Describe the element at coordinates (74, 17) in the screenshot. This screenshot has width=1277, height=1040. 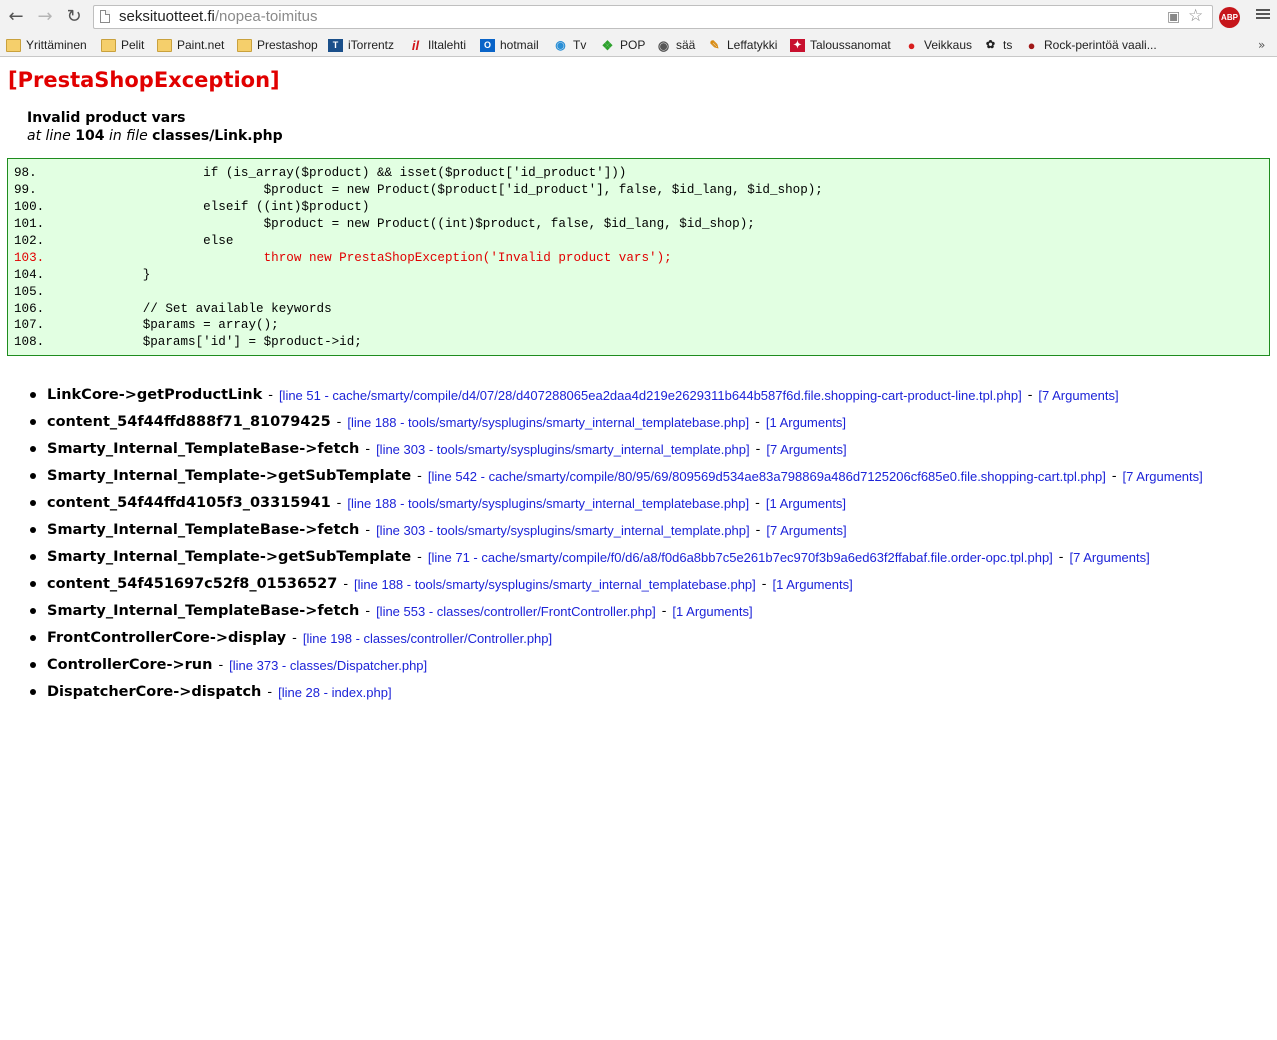
I see `reload-icon: ↻` at that location.